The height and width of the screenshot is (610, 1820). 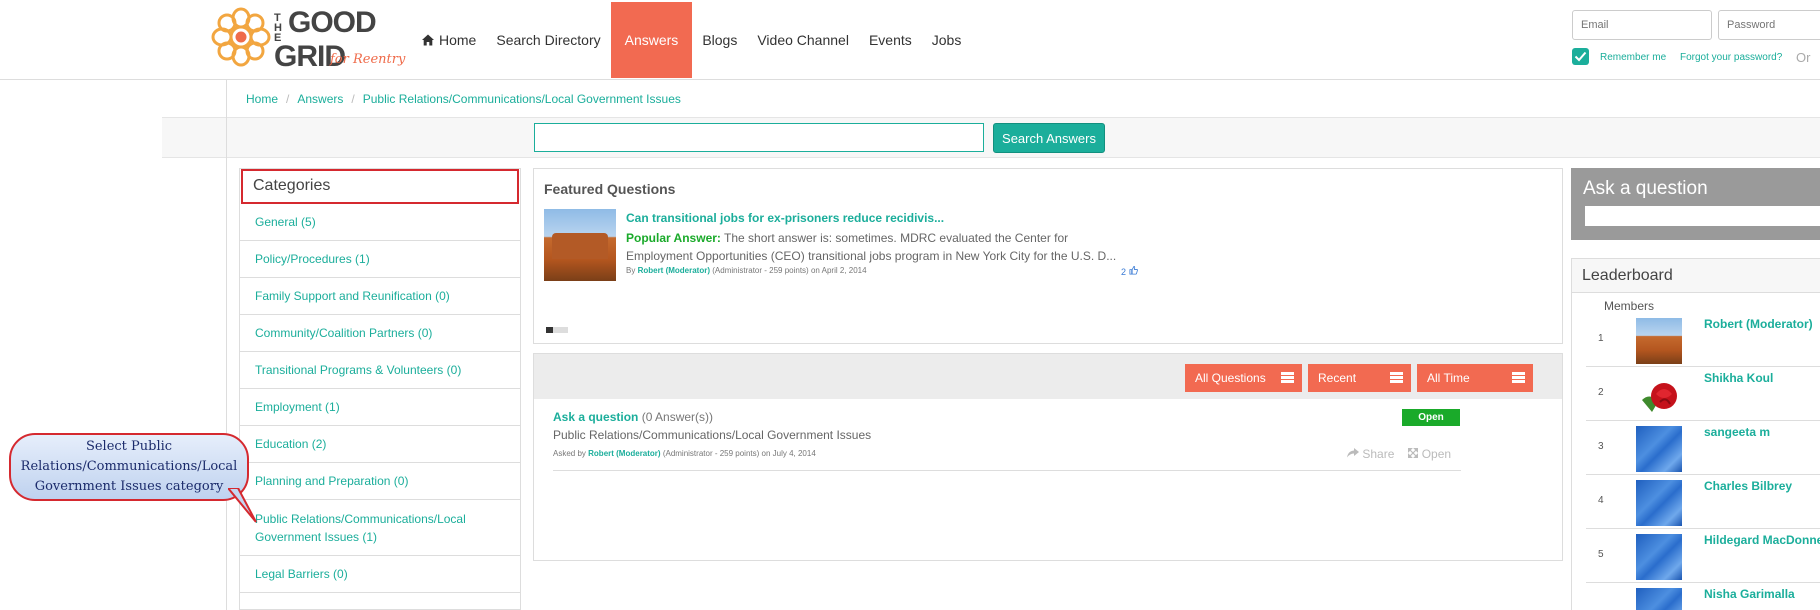 What do you see at coordinates (1703, 556) in the screenshot?
I see `leaderboard-row: 5 Hildegard MacDonnell` at bounding box center [1703, 556].